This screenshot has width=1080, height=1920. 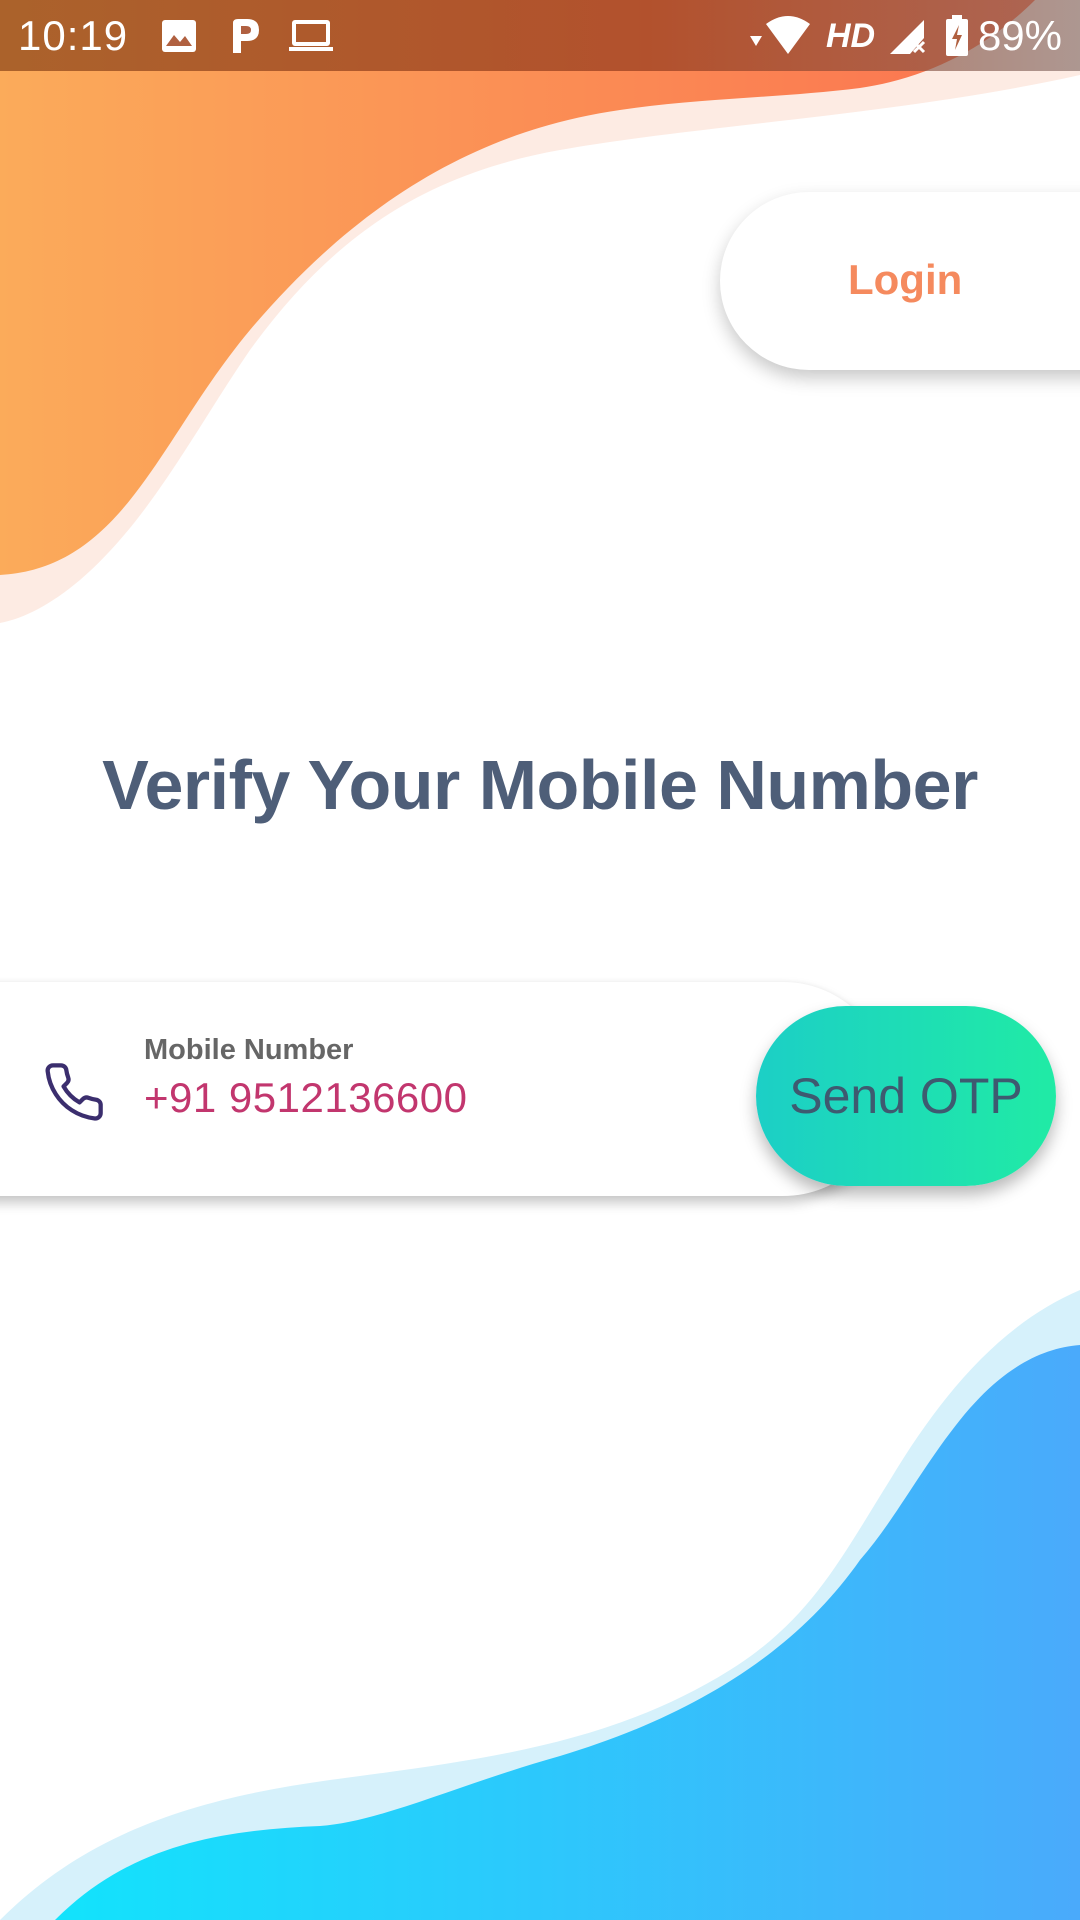 What do you see at coordinates (424, 1098) in the screenshot?
I see `mobile-number-input` at bounding box center [424, 1098].